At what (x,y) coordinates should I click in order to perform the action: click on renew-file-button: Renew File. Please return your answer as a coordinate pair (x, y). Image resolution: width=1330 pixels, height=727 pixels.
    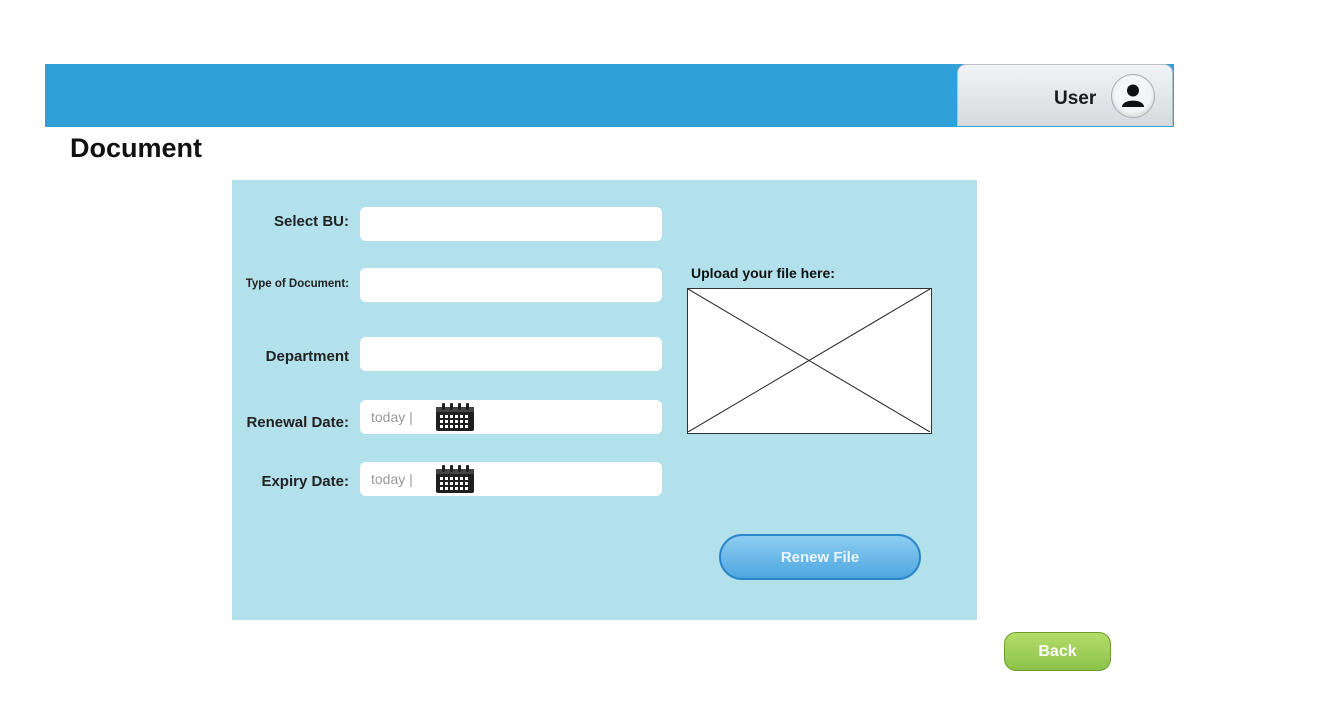
    Looking at the image, I should click on (820, 557).